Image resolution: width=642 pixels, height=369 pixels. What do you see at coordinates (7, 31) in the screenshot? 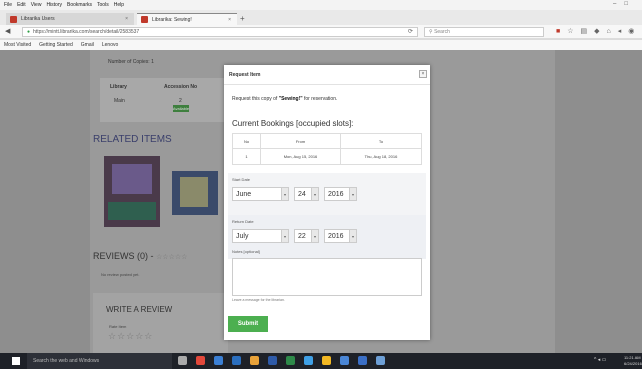
I see `back-arrow-icon: ◀` at bounding box center [7, 31].